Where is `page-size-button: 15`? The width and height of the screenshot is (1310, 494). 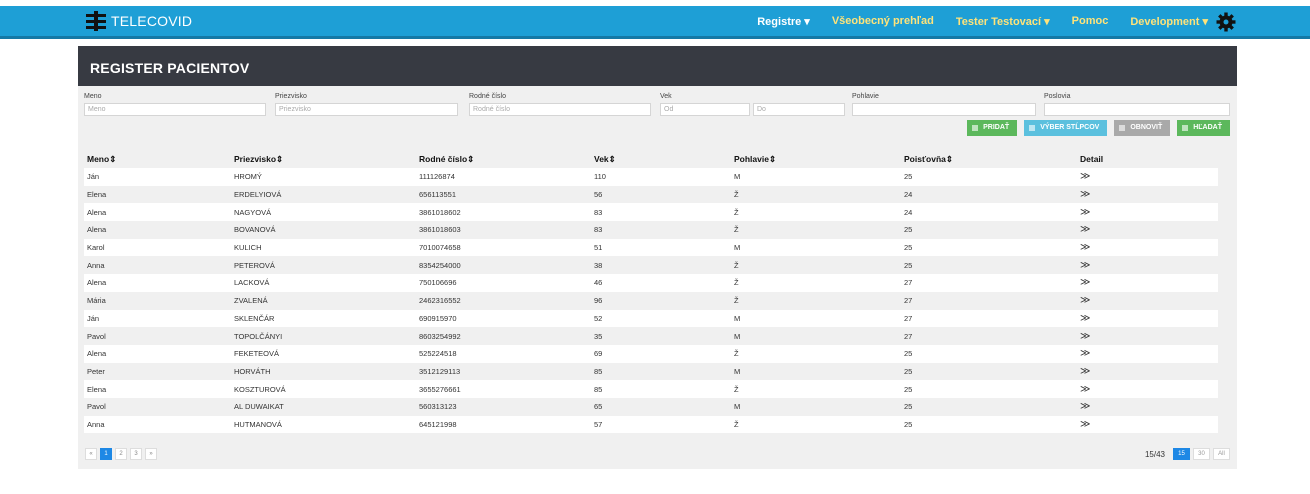 page-size-button: 15 is located at coordinates (1181, 454).